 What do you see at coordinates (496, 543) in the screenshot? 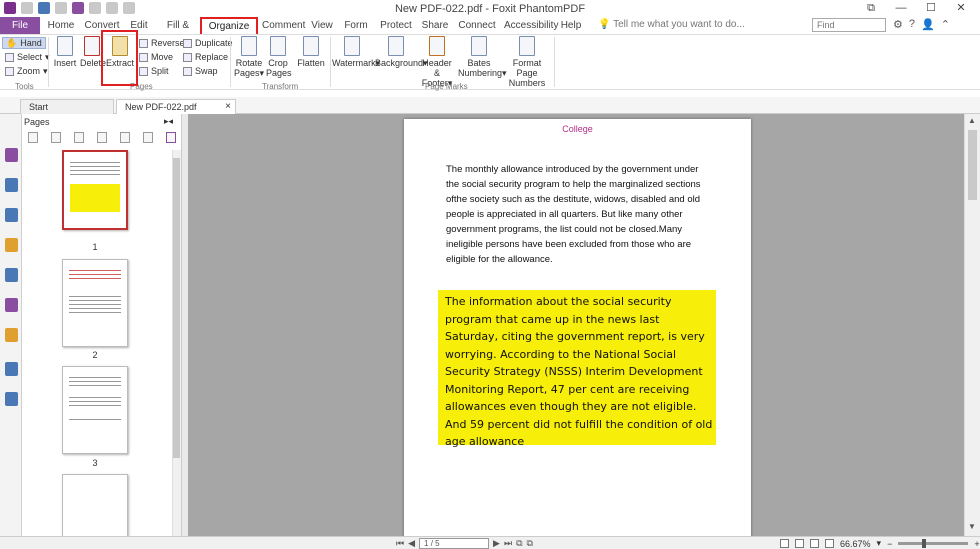
I see `next-page-icon: ▶` at bounding box center [496, 543].